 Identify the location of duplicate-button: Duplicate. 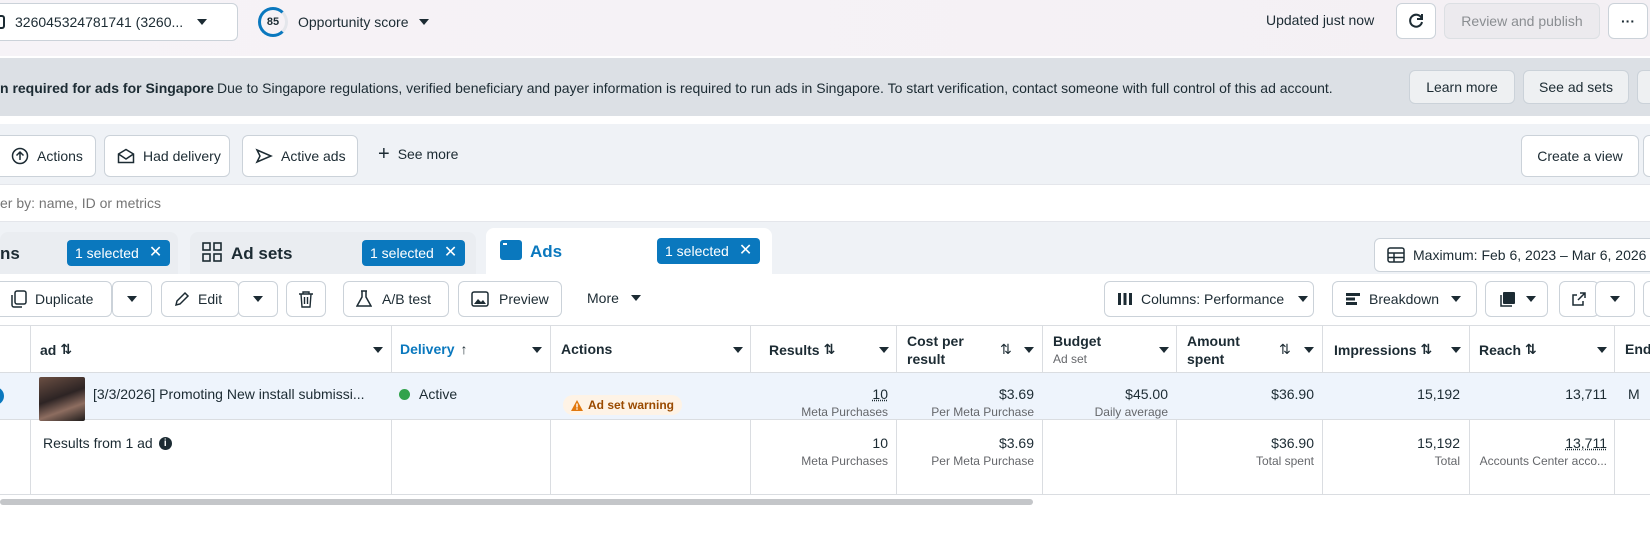
(56, 299).